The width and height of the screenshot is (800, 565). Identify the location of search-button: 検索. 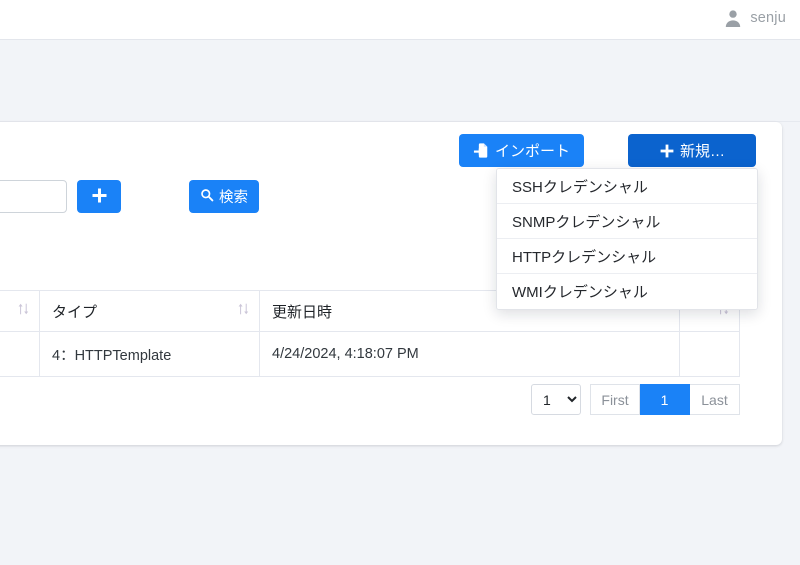
(224, 196).